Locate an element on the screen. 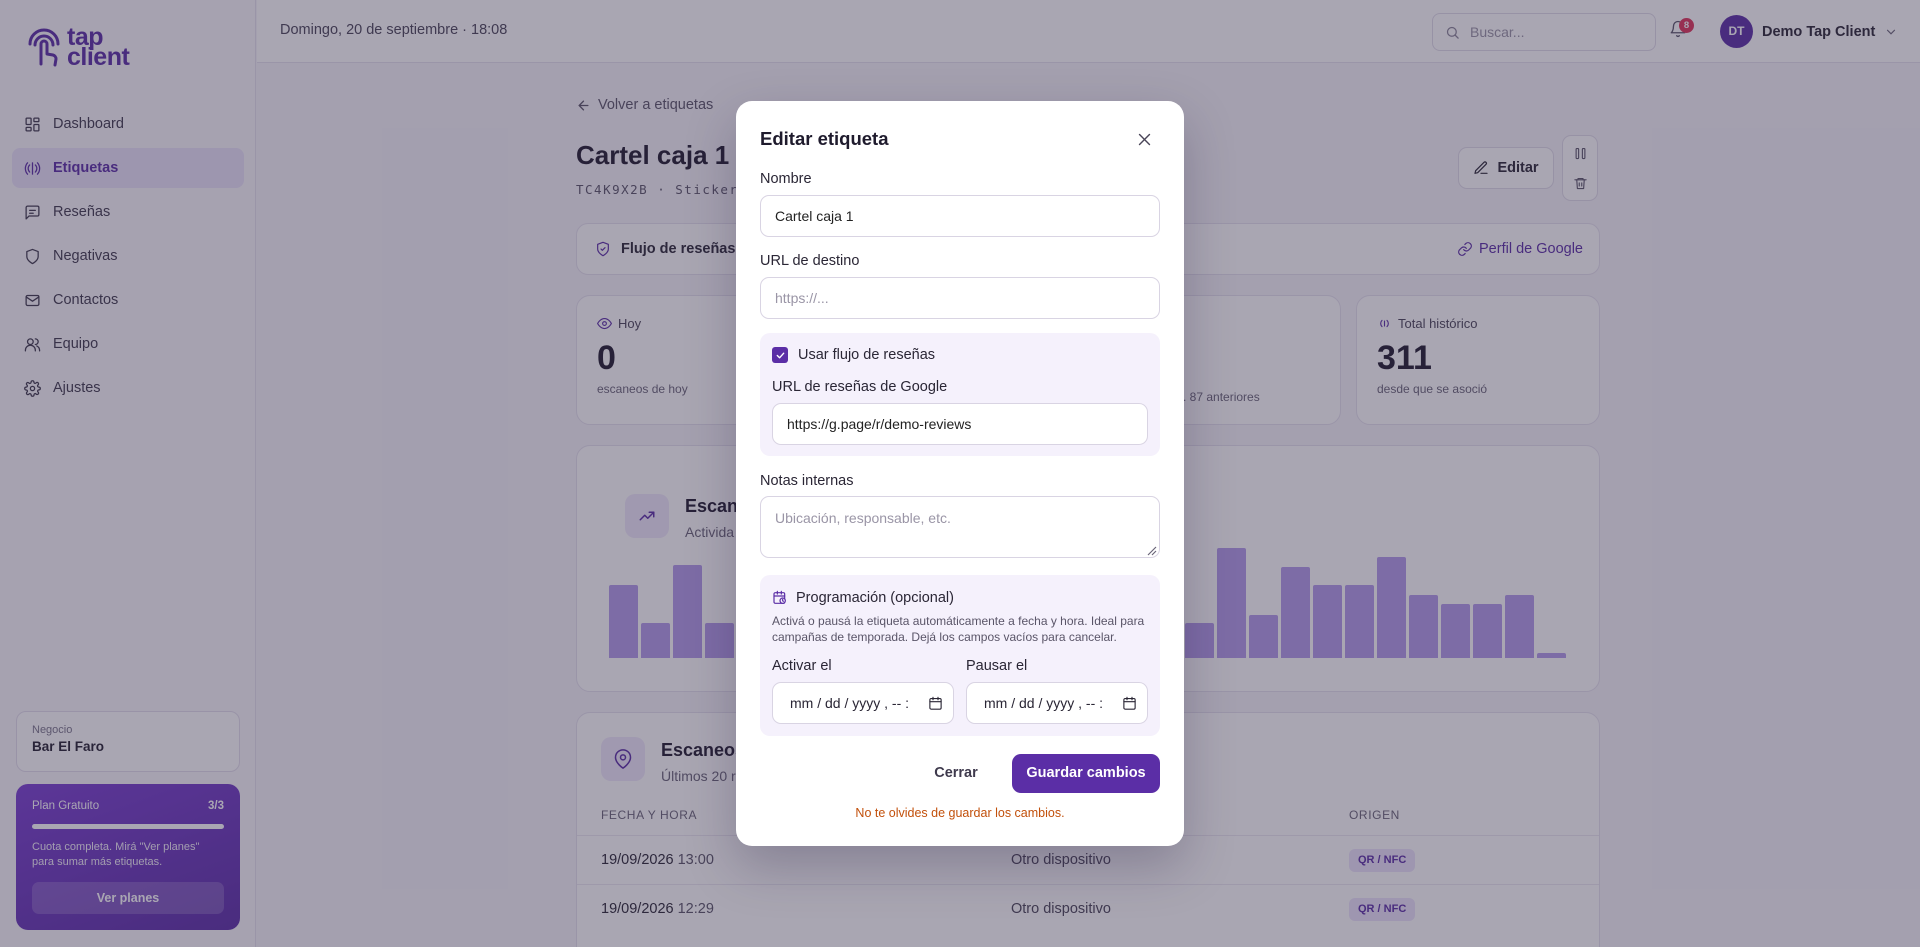  resize-handle-icon is located at coordinates (1152, 551).